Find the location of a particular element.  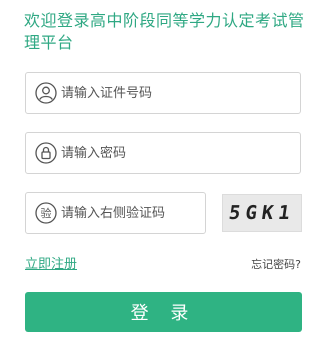

id-number-field is located at coordinates (163, 93).